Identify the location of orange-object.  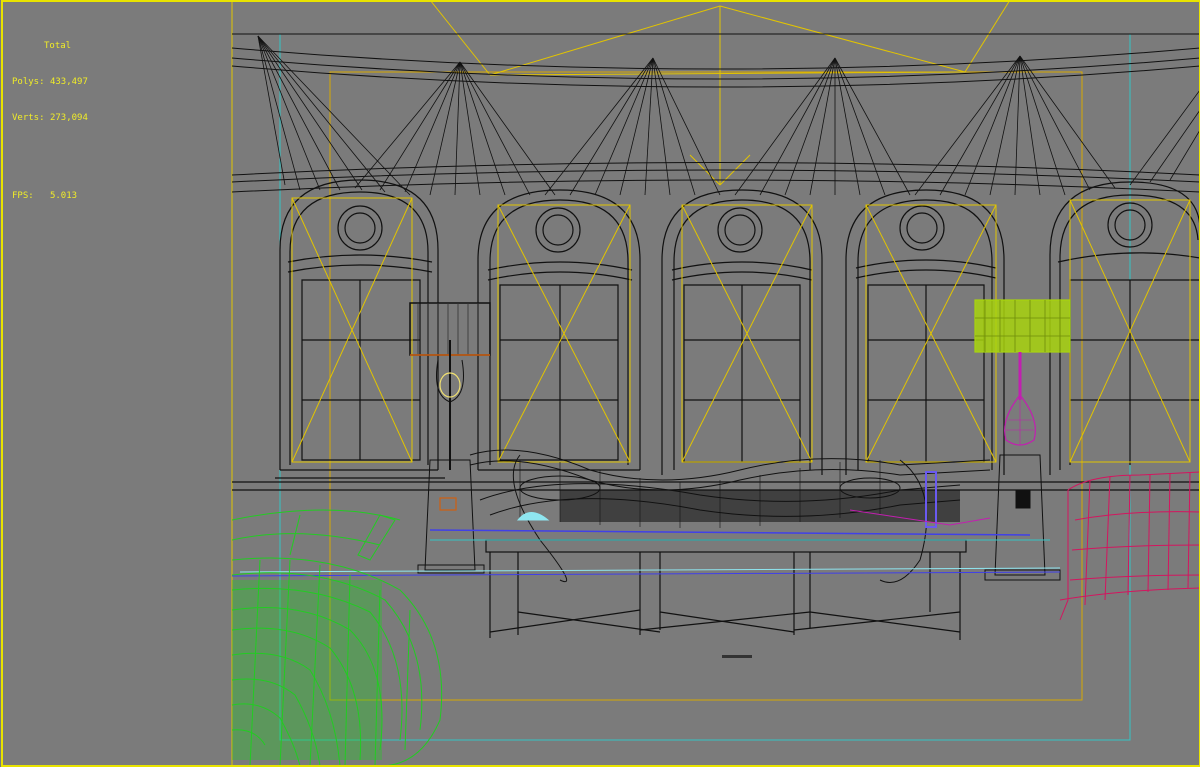
(448, 504).